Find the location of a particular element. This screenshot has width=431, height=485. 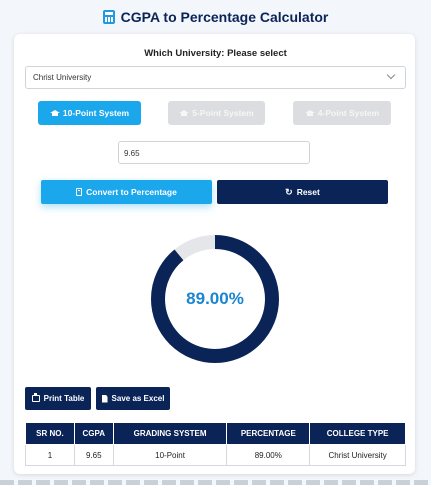

save-excel-button: Save as Excel is located at coordinates (133, 398).